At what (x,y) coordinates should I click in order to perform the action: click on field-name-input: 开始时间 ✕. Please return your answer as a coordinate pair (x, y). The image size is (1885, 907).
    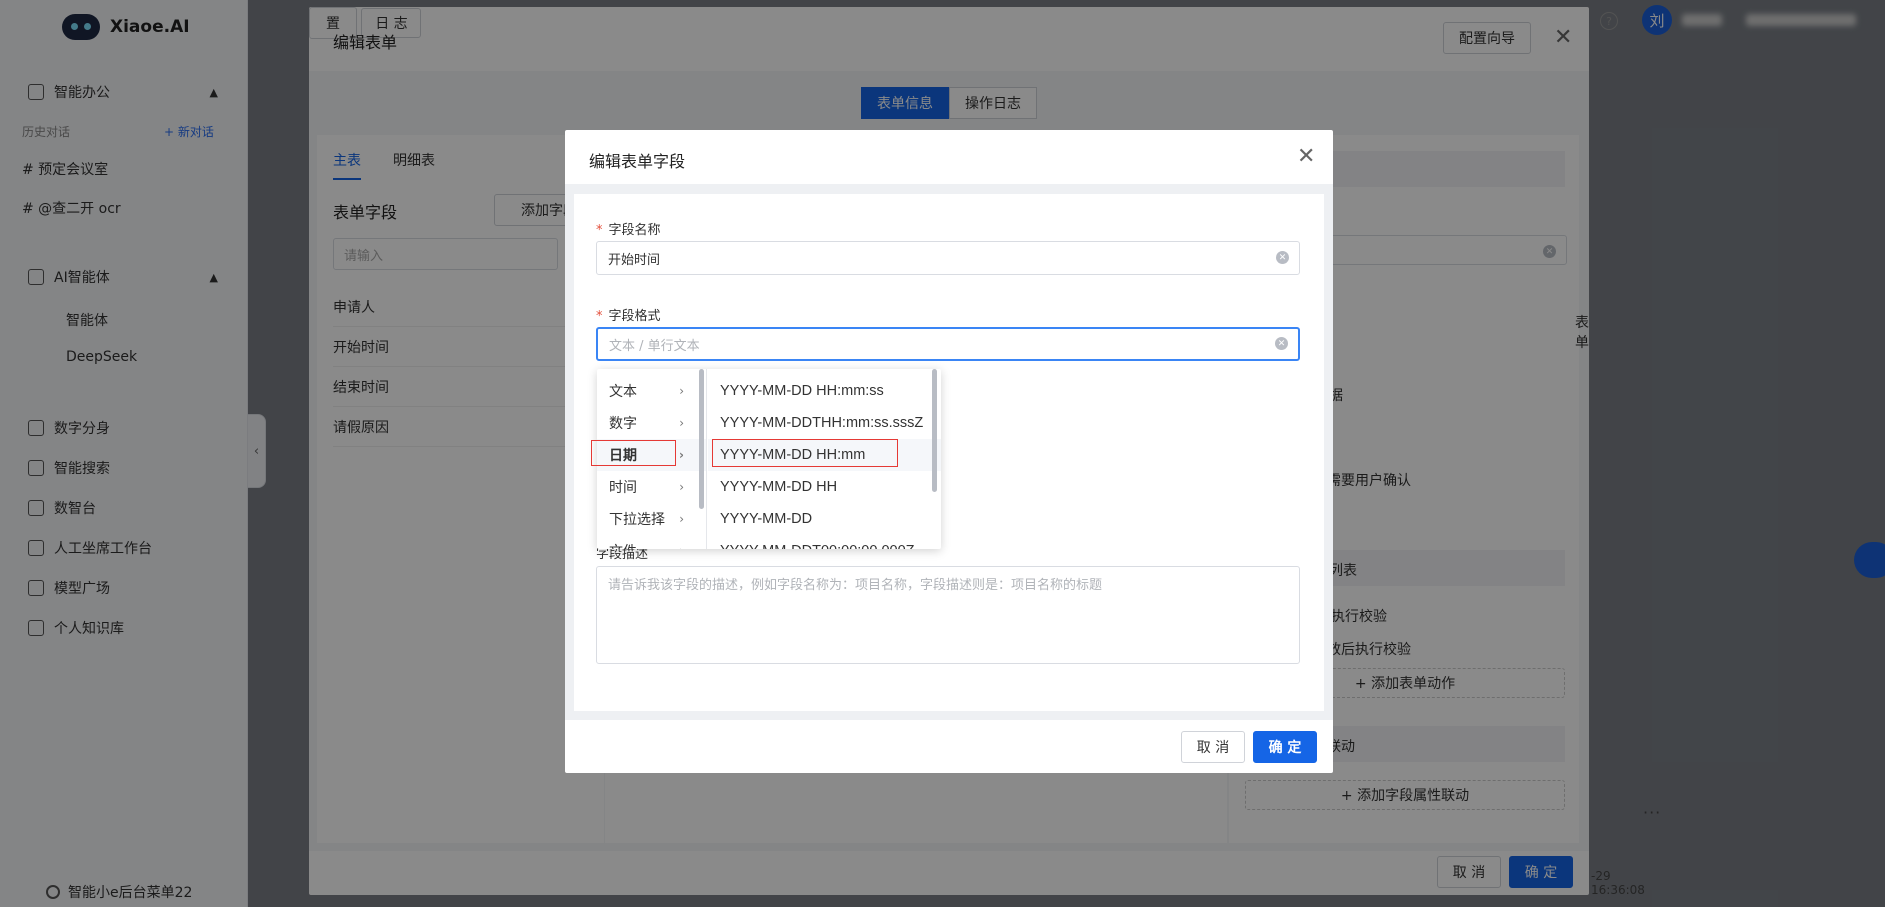
    Looking at the image, I should click on (948, 258).